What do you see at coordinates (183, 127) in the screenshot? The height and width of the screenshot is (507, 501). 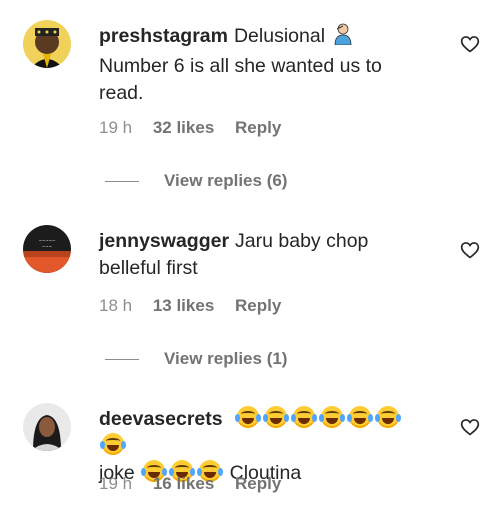 I see `comment-likes: 32 likes` at bounding box center [183, 127].